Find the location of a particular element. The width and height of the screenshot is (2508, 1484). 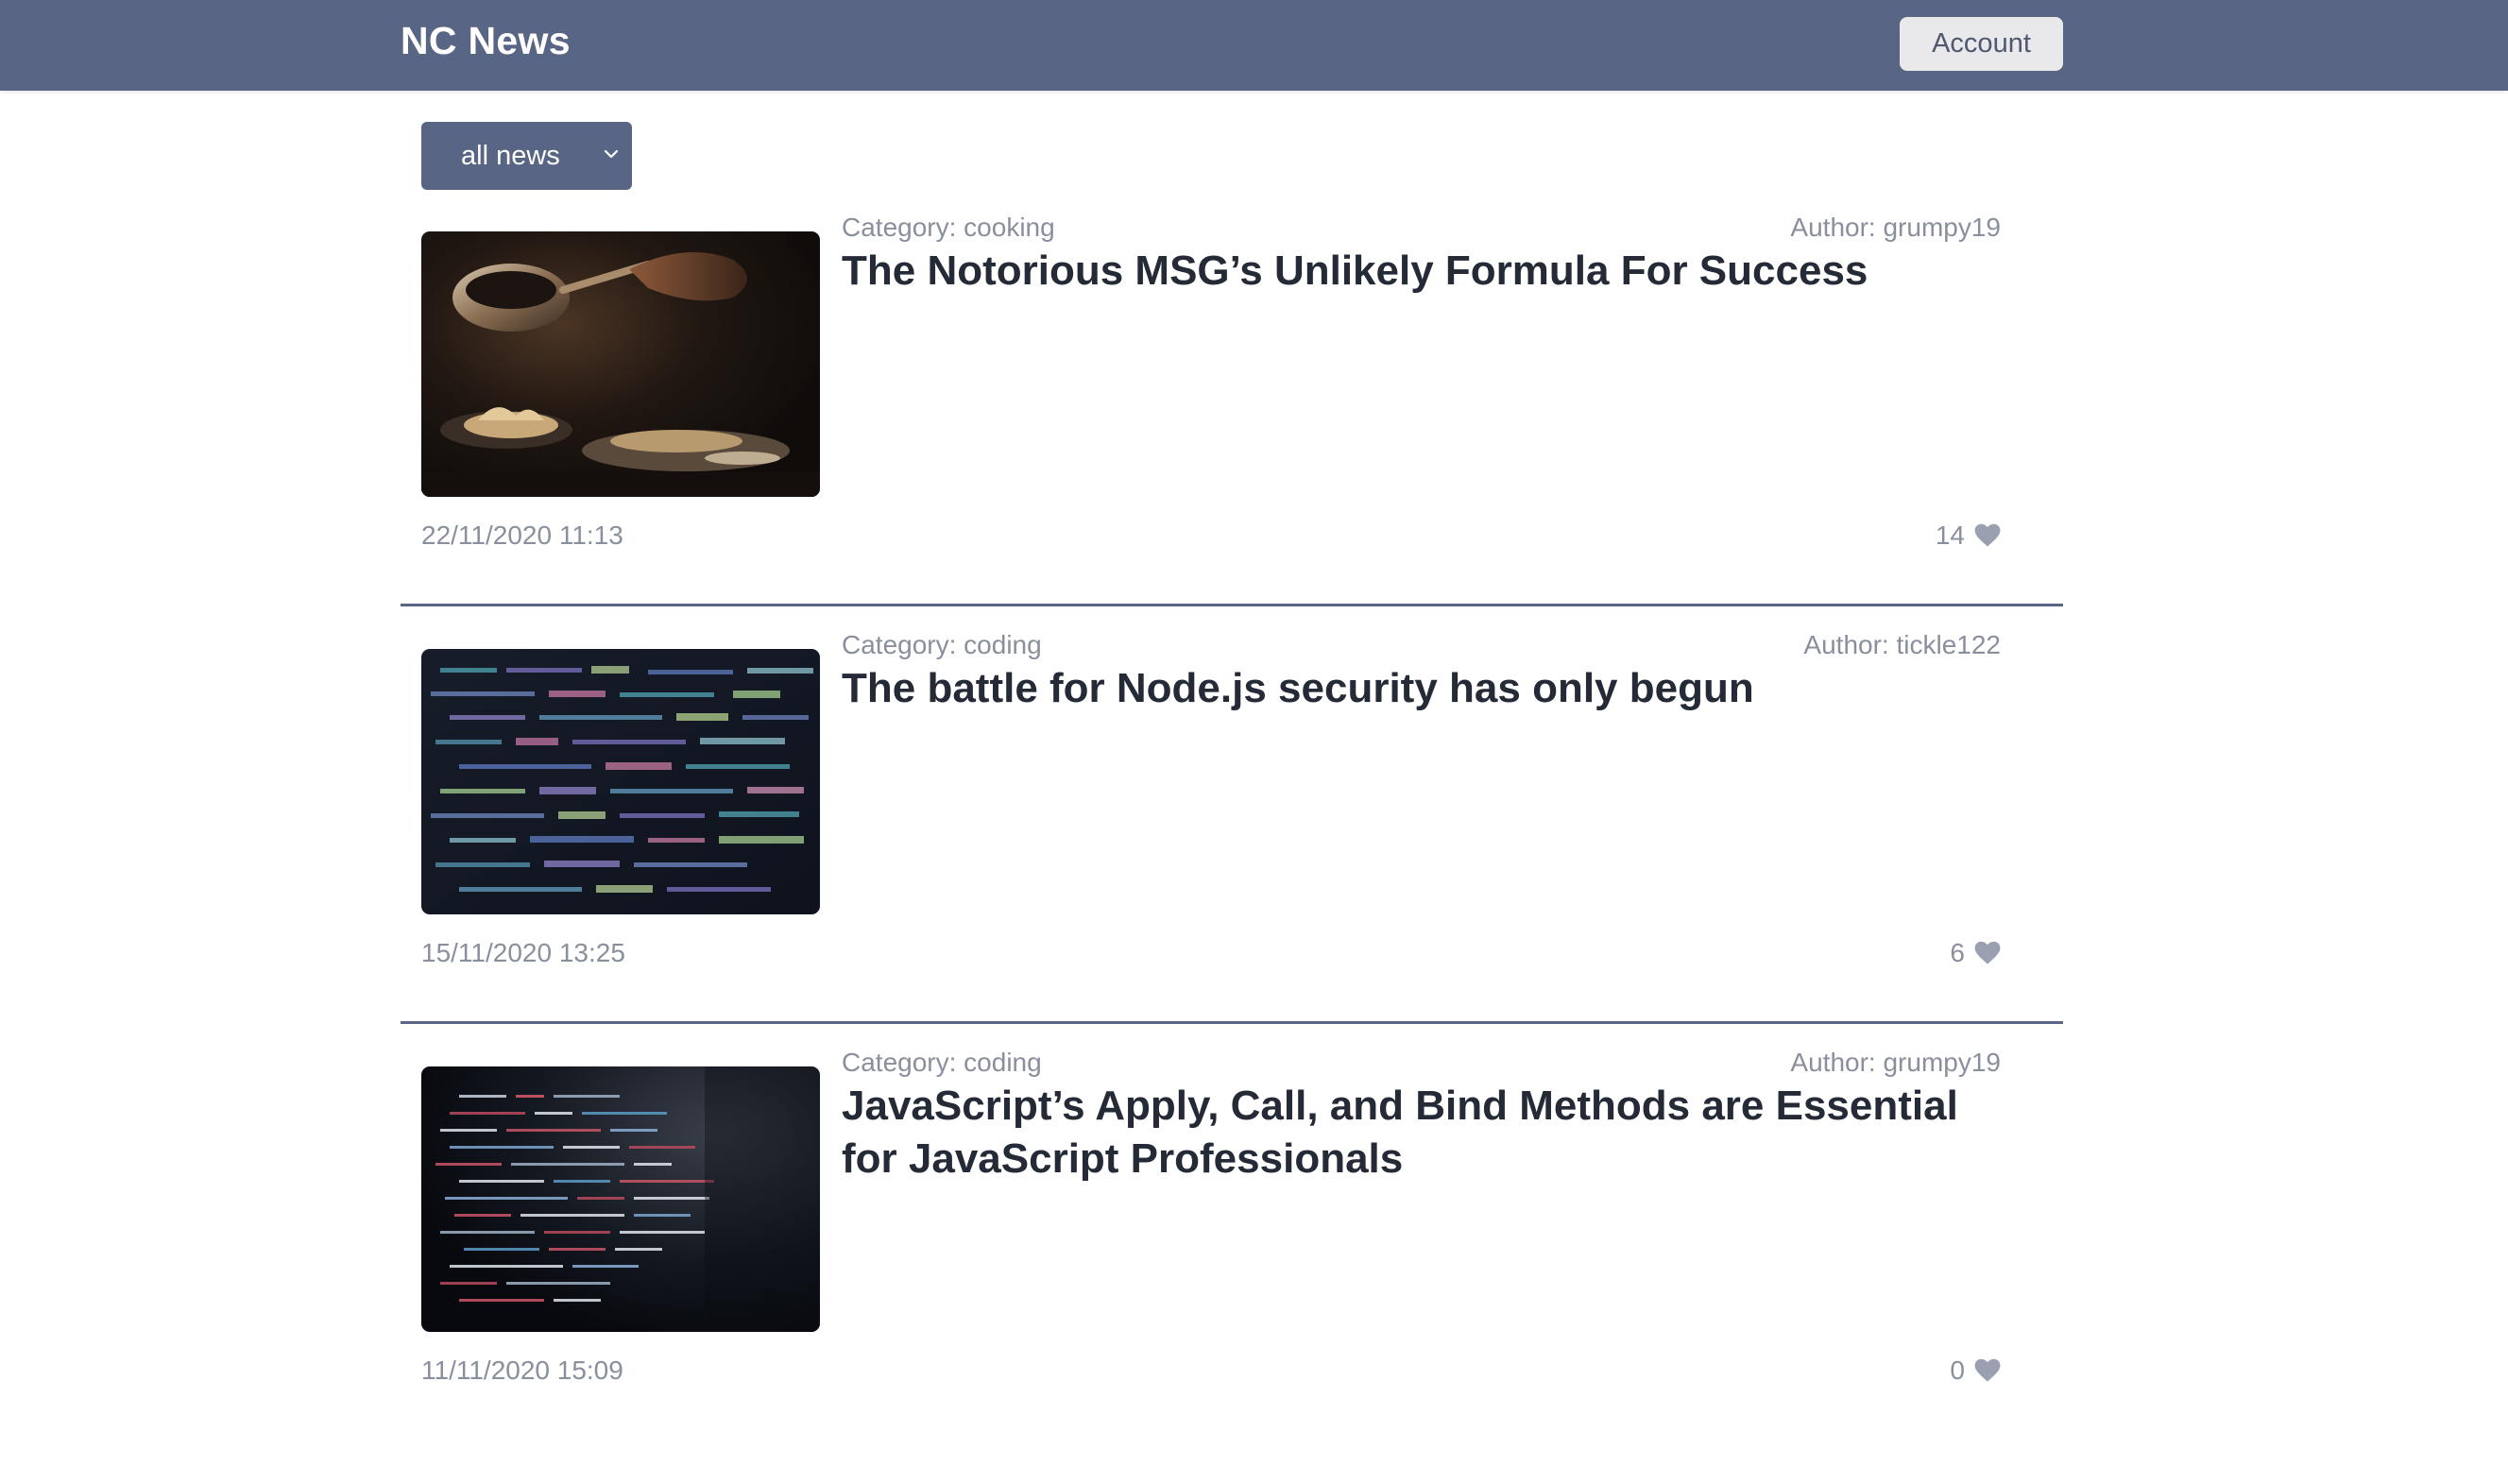

account-button: Account is located at coordinates (1981, 44).